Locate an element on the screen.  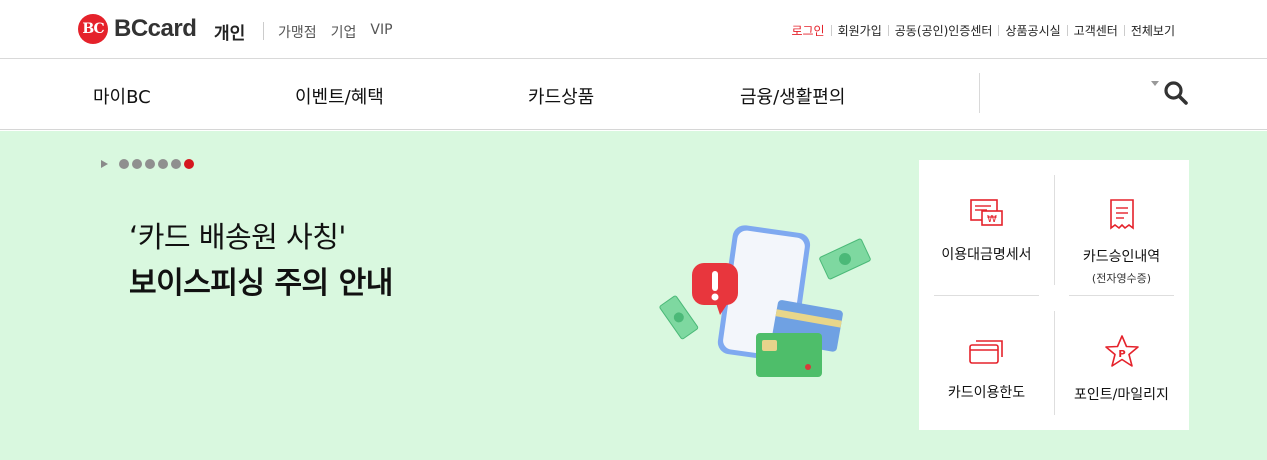
gnb-events-benefits: 이벤트/혜택 is located at coordinates (339, 96).